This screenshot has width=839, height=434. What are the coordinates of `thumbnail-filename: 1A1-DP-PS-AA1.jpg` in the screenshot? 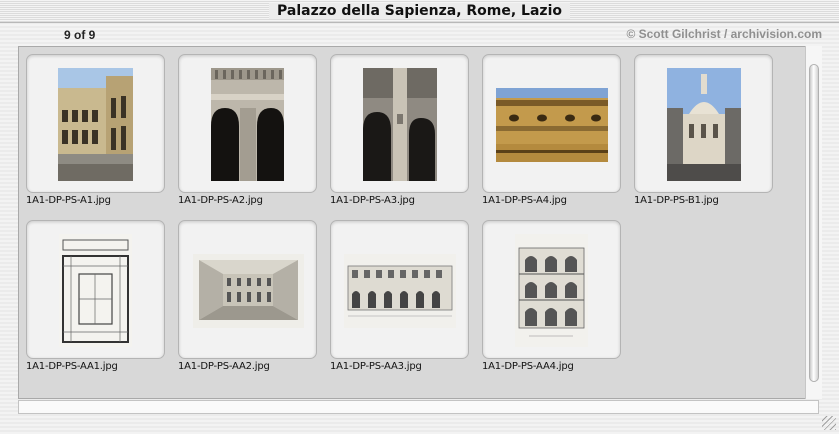 It's located at (72, 366).